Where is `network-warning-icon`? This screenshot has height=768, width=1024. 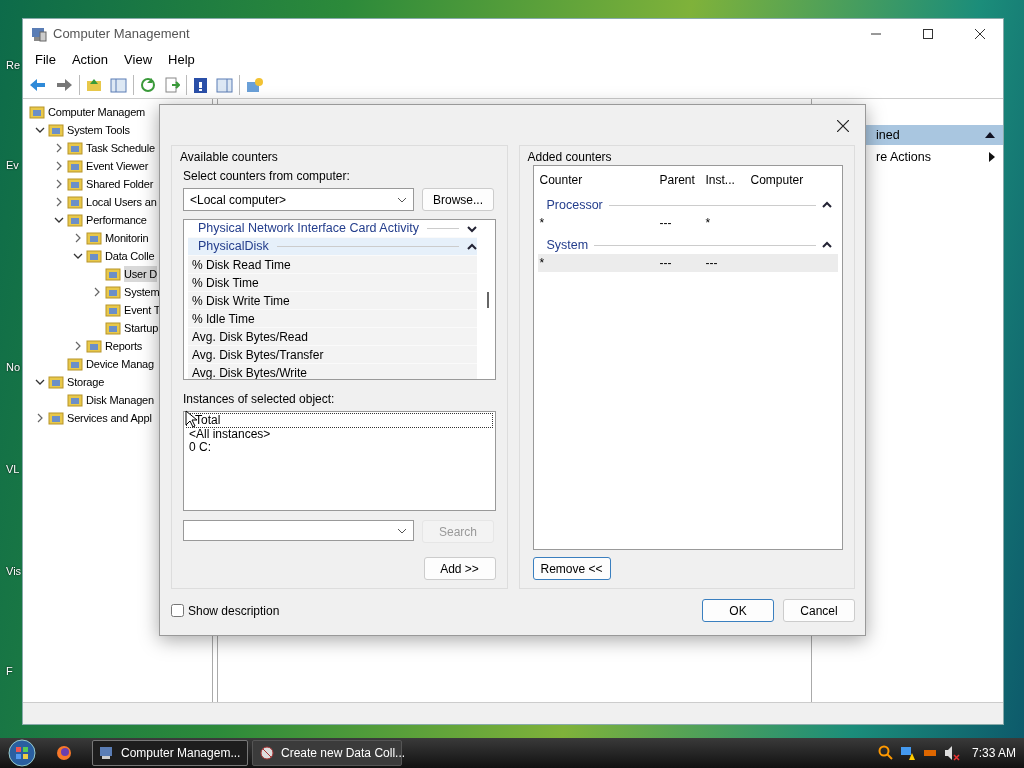
network-warning-icon is located at coordinates (907, 753).